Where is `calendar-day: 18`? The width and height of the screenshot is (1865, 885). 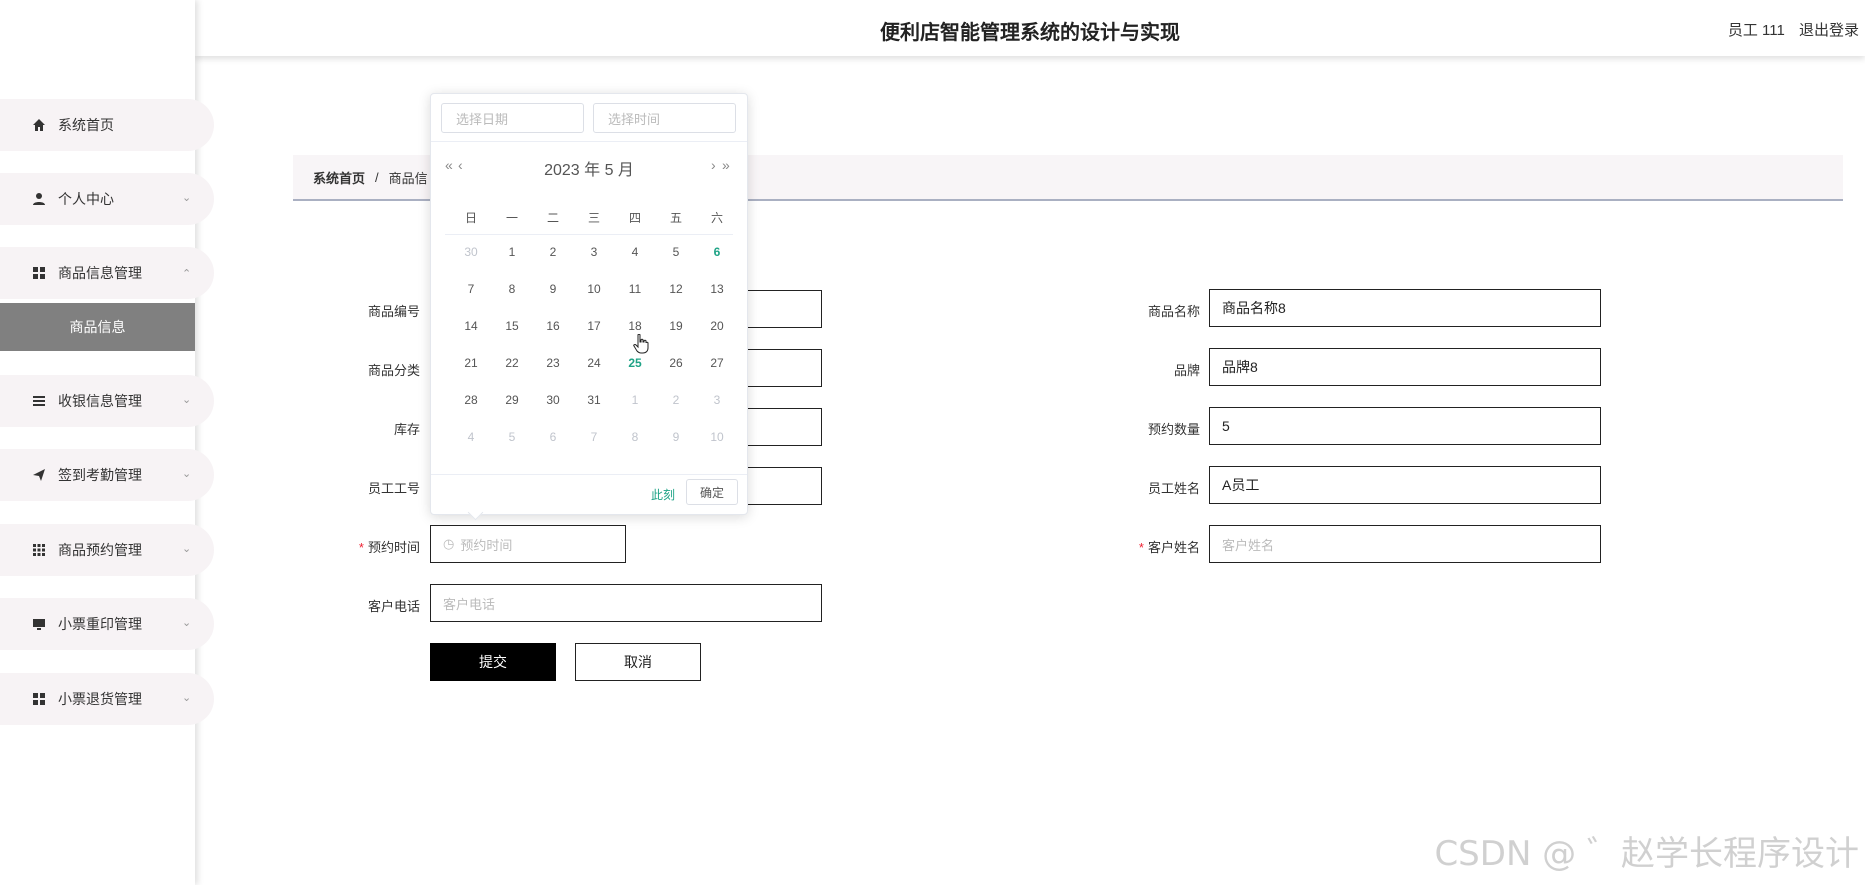 calendar-day: 18 is located at coordinates (635, 326).